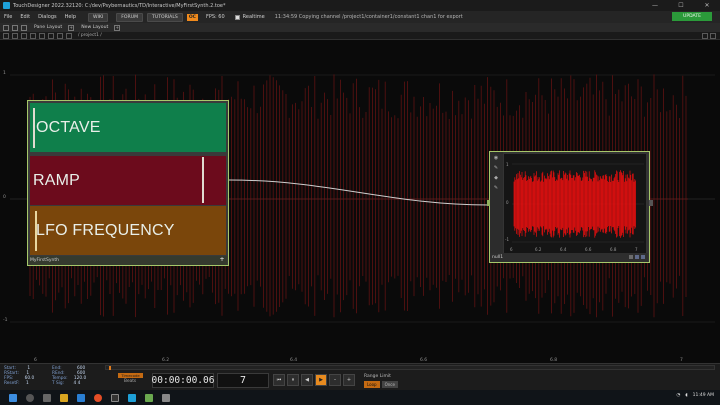 This screenshot has height=405, width=720. I want to click on playhead, so click(110, 368).